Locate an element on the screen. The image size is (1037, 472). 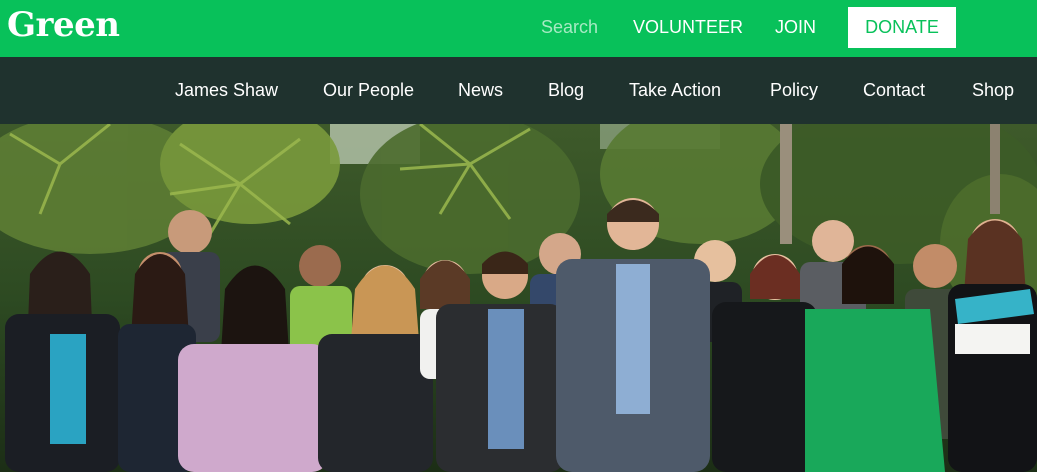
volunteer-link: VOLUNTEER is located at coordinates (688, 27).